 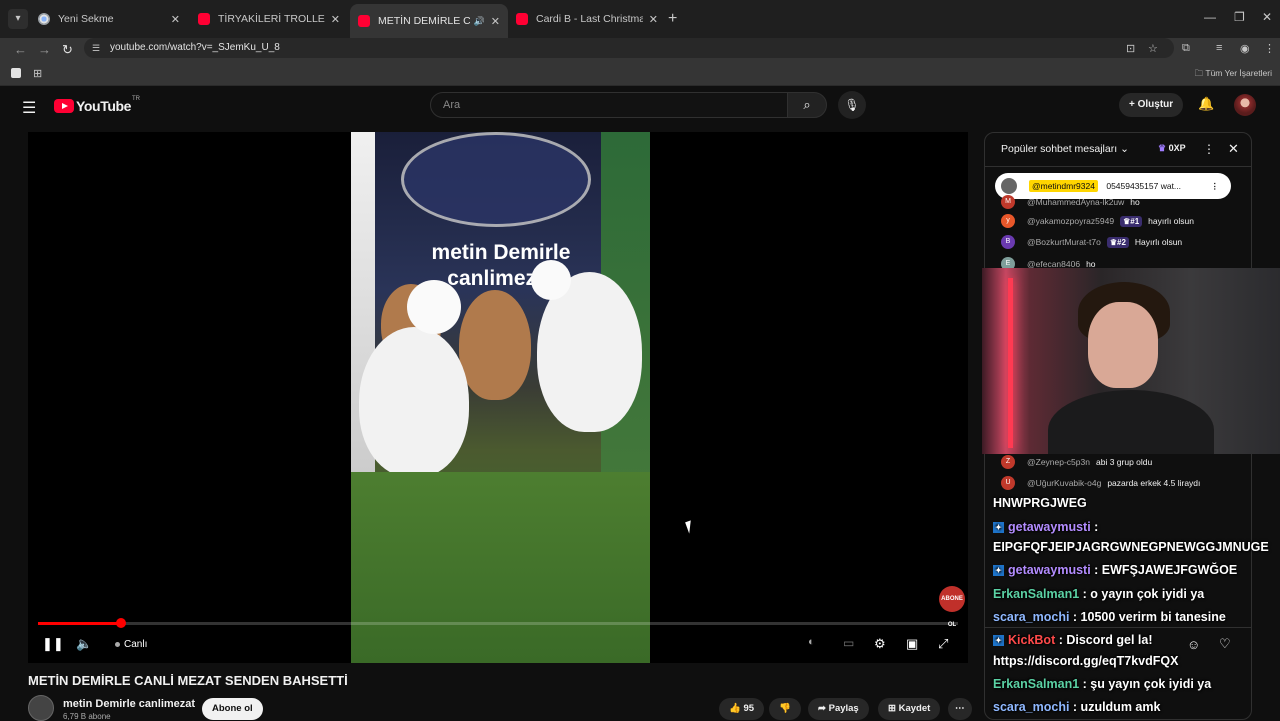 I want to click on fullscreen-icon: ⤢, so click(x=943, y=644).